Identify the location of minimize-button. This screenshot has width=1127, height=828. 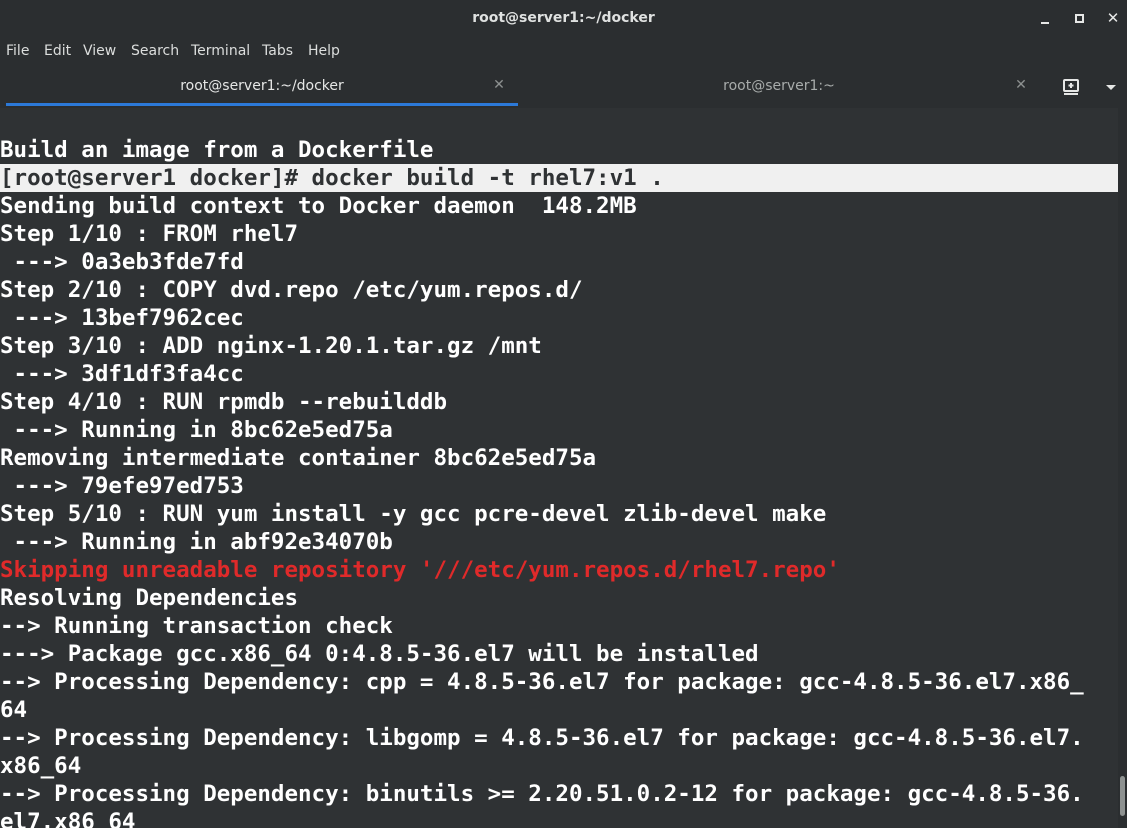
(1045, 18).